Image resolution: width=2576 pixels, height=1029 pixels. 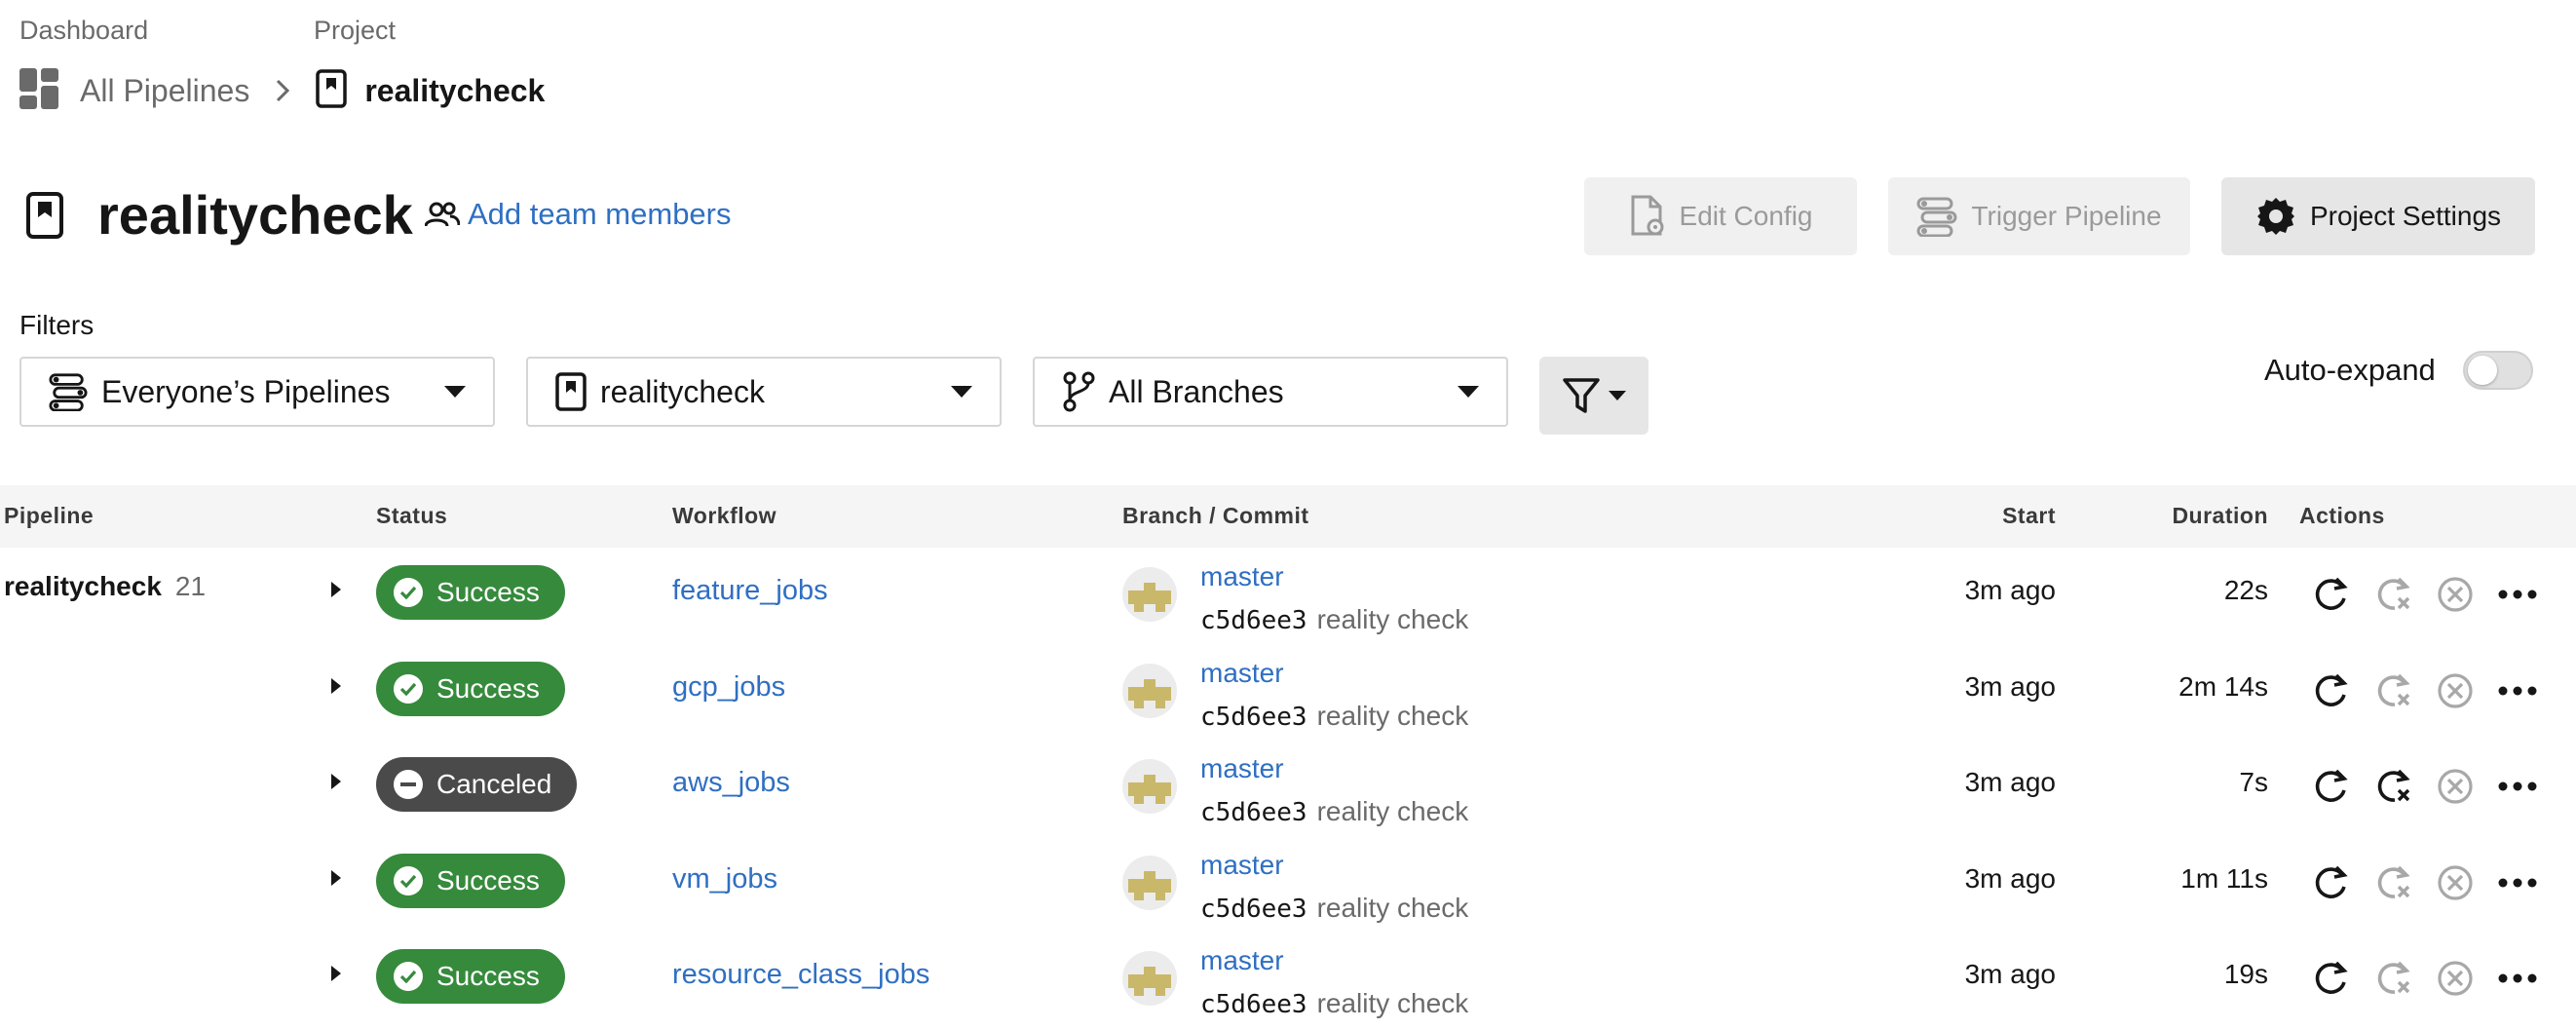 I want to click on status-label: Canceled, so click(x=494, y=784).